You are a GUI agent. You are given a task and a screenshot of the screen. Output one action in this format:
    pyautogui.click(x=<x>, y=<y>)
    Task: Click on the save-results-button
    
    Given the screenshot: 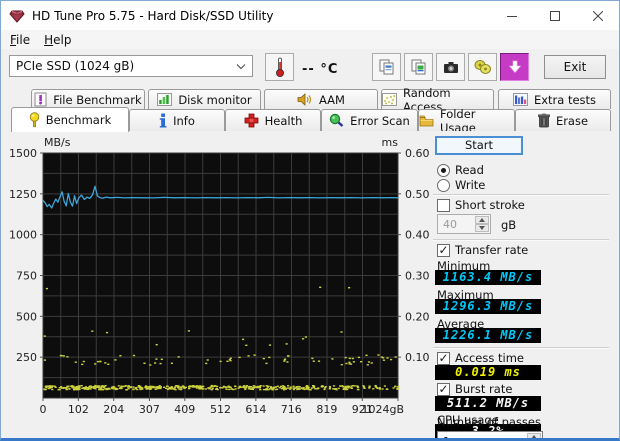 What is the action you would take?
    pyautogui.click(x=482, y=67)
    